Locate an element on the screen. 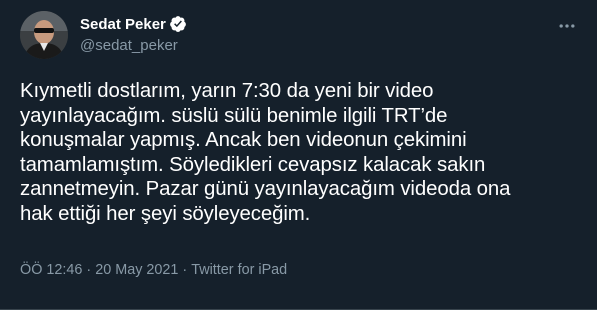 The height and width of the screenshot is (310, 597). avatar is located at coordinates (44, 35).